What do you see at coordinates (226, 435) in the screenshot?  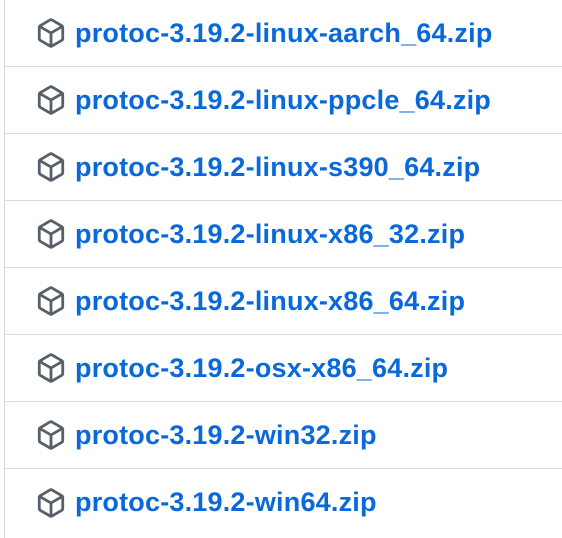 I see `asset-download-link: protoc-3.19.2-win32.zip` at bounding box center [226, 435].